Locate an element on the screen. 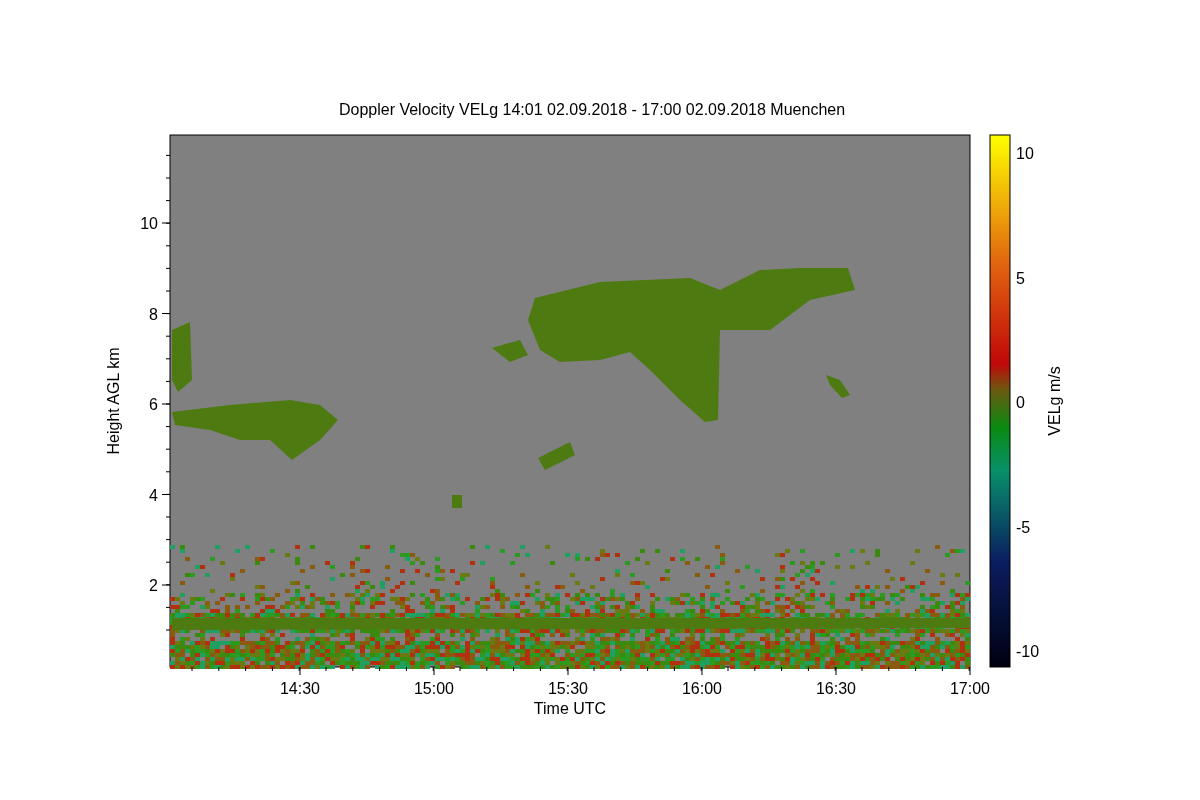 This screenshot has height=800, width=1200. x-tick-label: 15:30 is located at coordinates (568, 688).